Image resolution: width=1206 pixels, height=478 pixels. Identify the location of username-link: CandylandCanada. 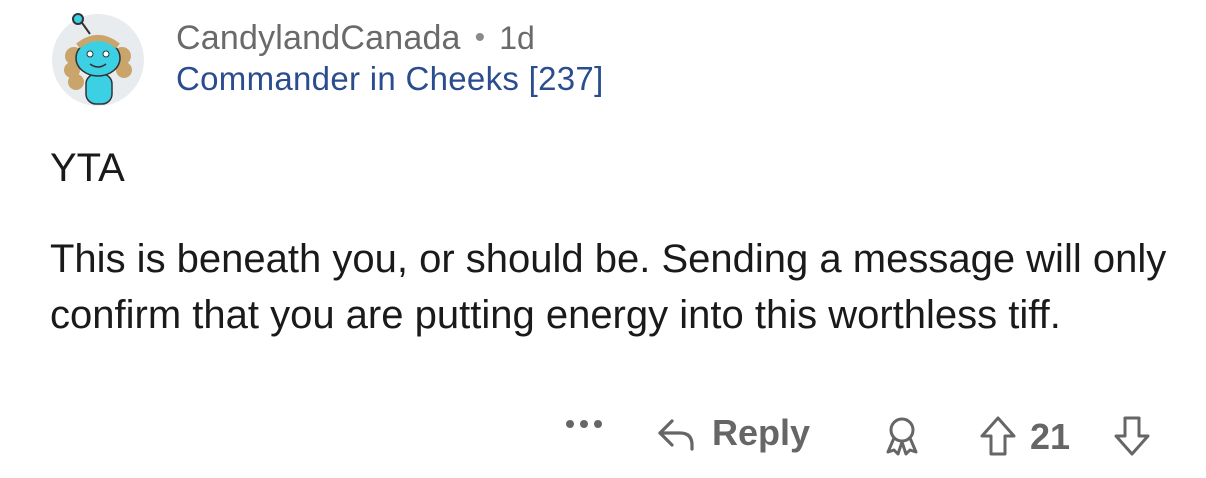
(318, 38).